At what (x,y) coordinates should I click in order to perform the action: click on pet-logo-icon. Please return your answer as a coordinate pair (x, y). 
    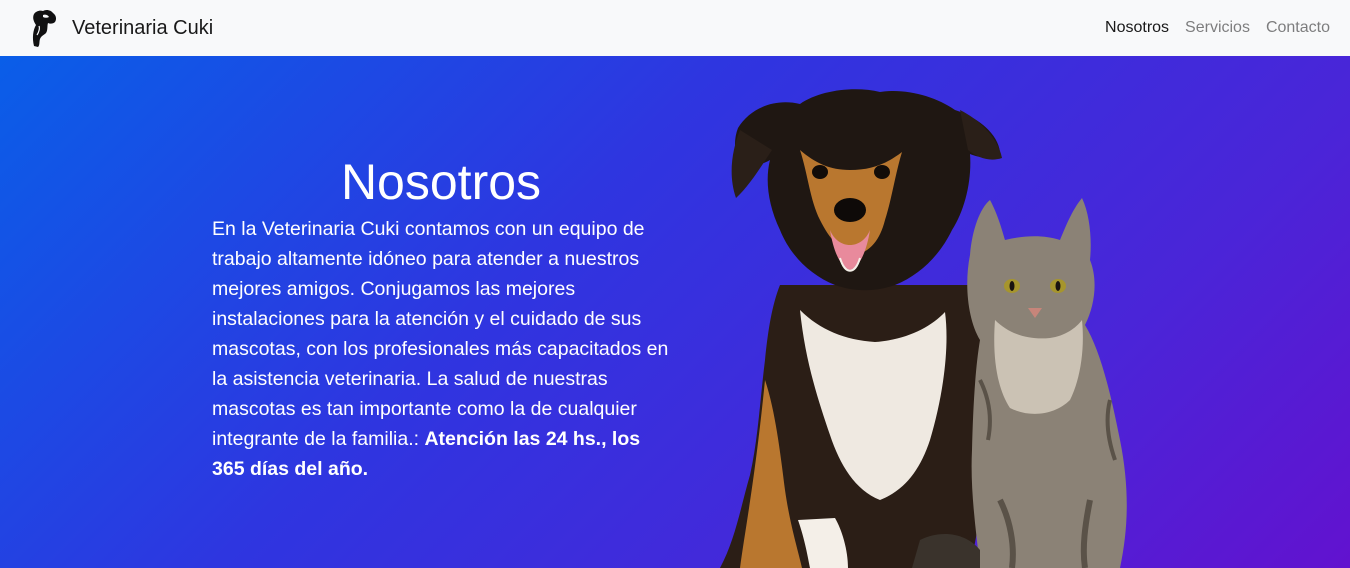
    Looking at the image, I should click on (44, 28).